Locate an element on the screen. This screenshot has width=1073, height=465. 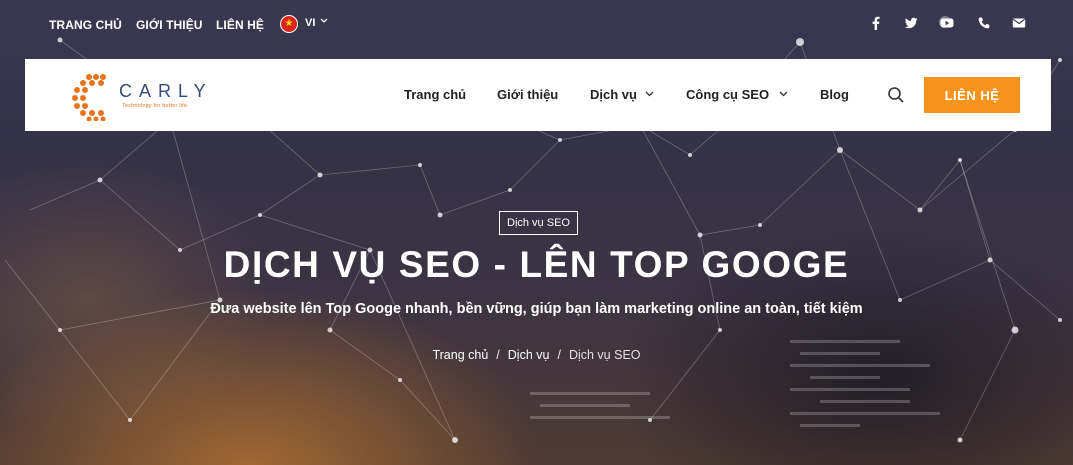
phone-icon is located at coordinates (984, 23).